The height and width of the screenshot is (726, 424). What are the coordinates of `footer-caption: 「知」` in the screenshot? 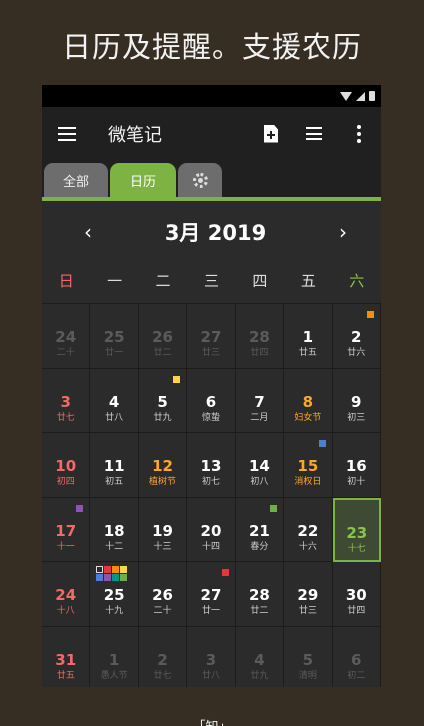 It's located at (212, 721).